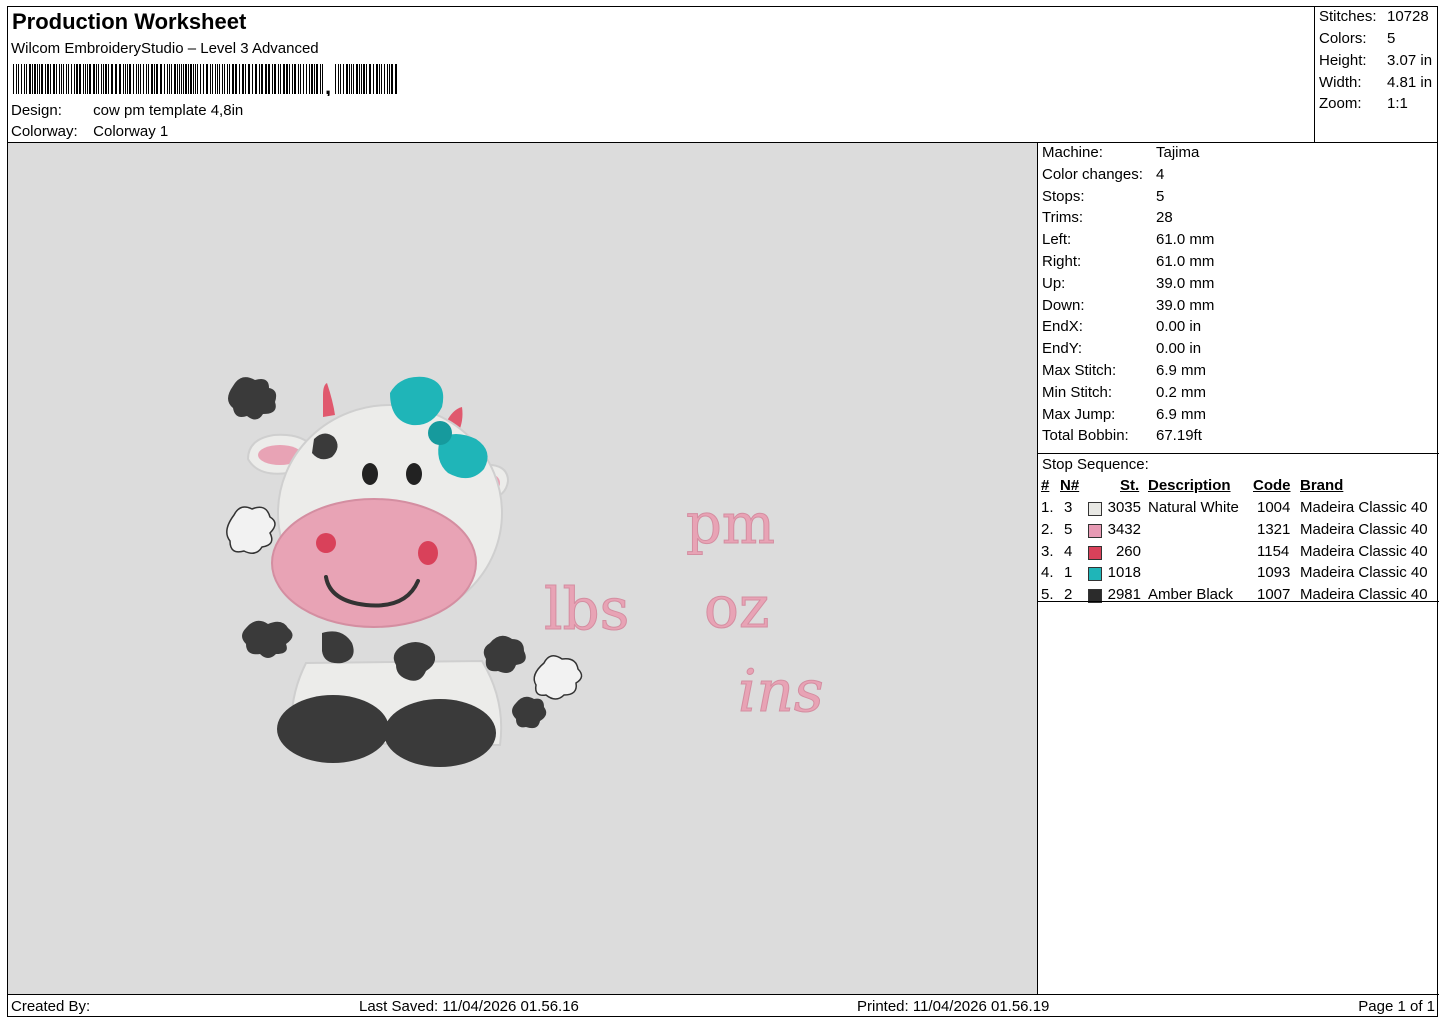 The width and height of the screenshot is (1445, 1021). Describe the element at coordinates (1164, 218) in the screenshot. I see `property-value: 28` at that location.